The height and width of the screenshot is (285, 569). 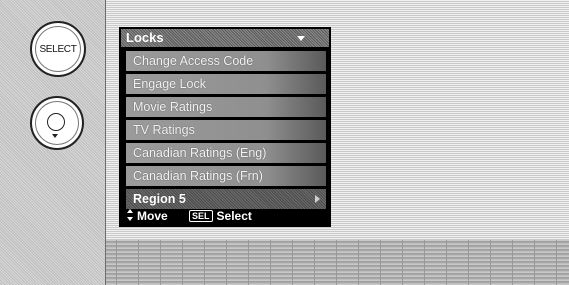 I want to click on chevron-right-icon, so click(x=317, y=199).